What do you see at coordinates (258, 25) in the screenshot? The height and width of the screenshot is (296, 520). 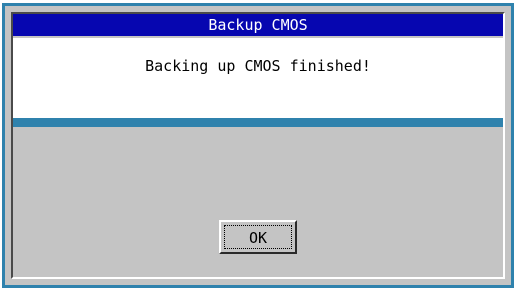 I see `dialog-title: Backup CMOS` at bounding box center [258, 25].